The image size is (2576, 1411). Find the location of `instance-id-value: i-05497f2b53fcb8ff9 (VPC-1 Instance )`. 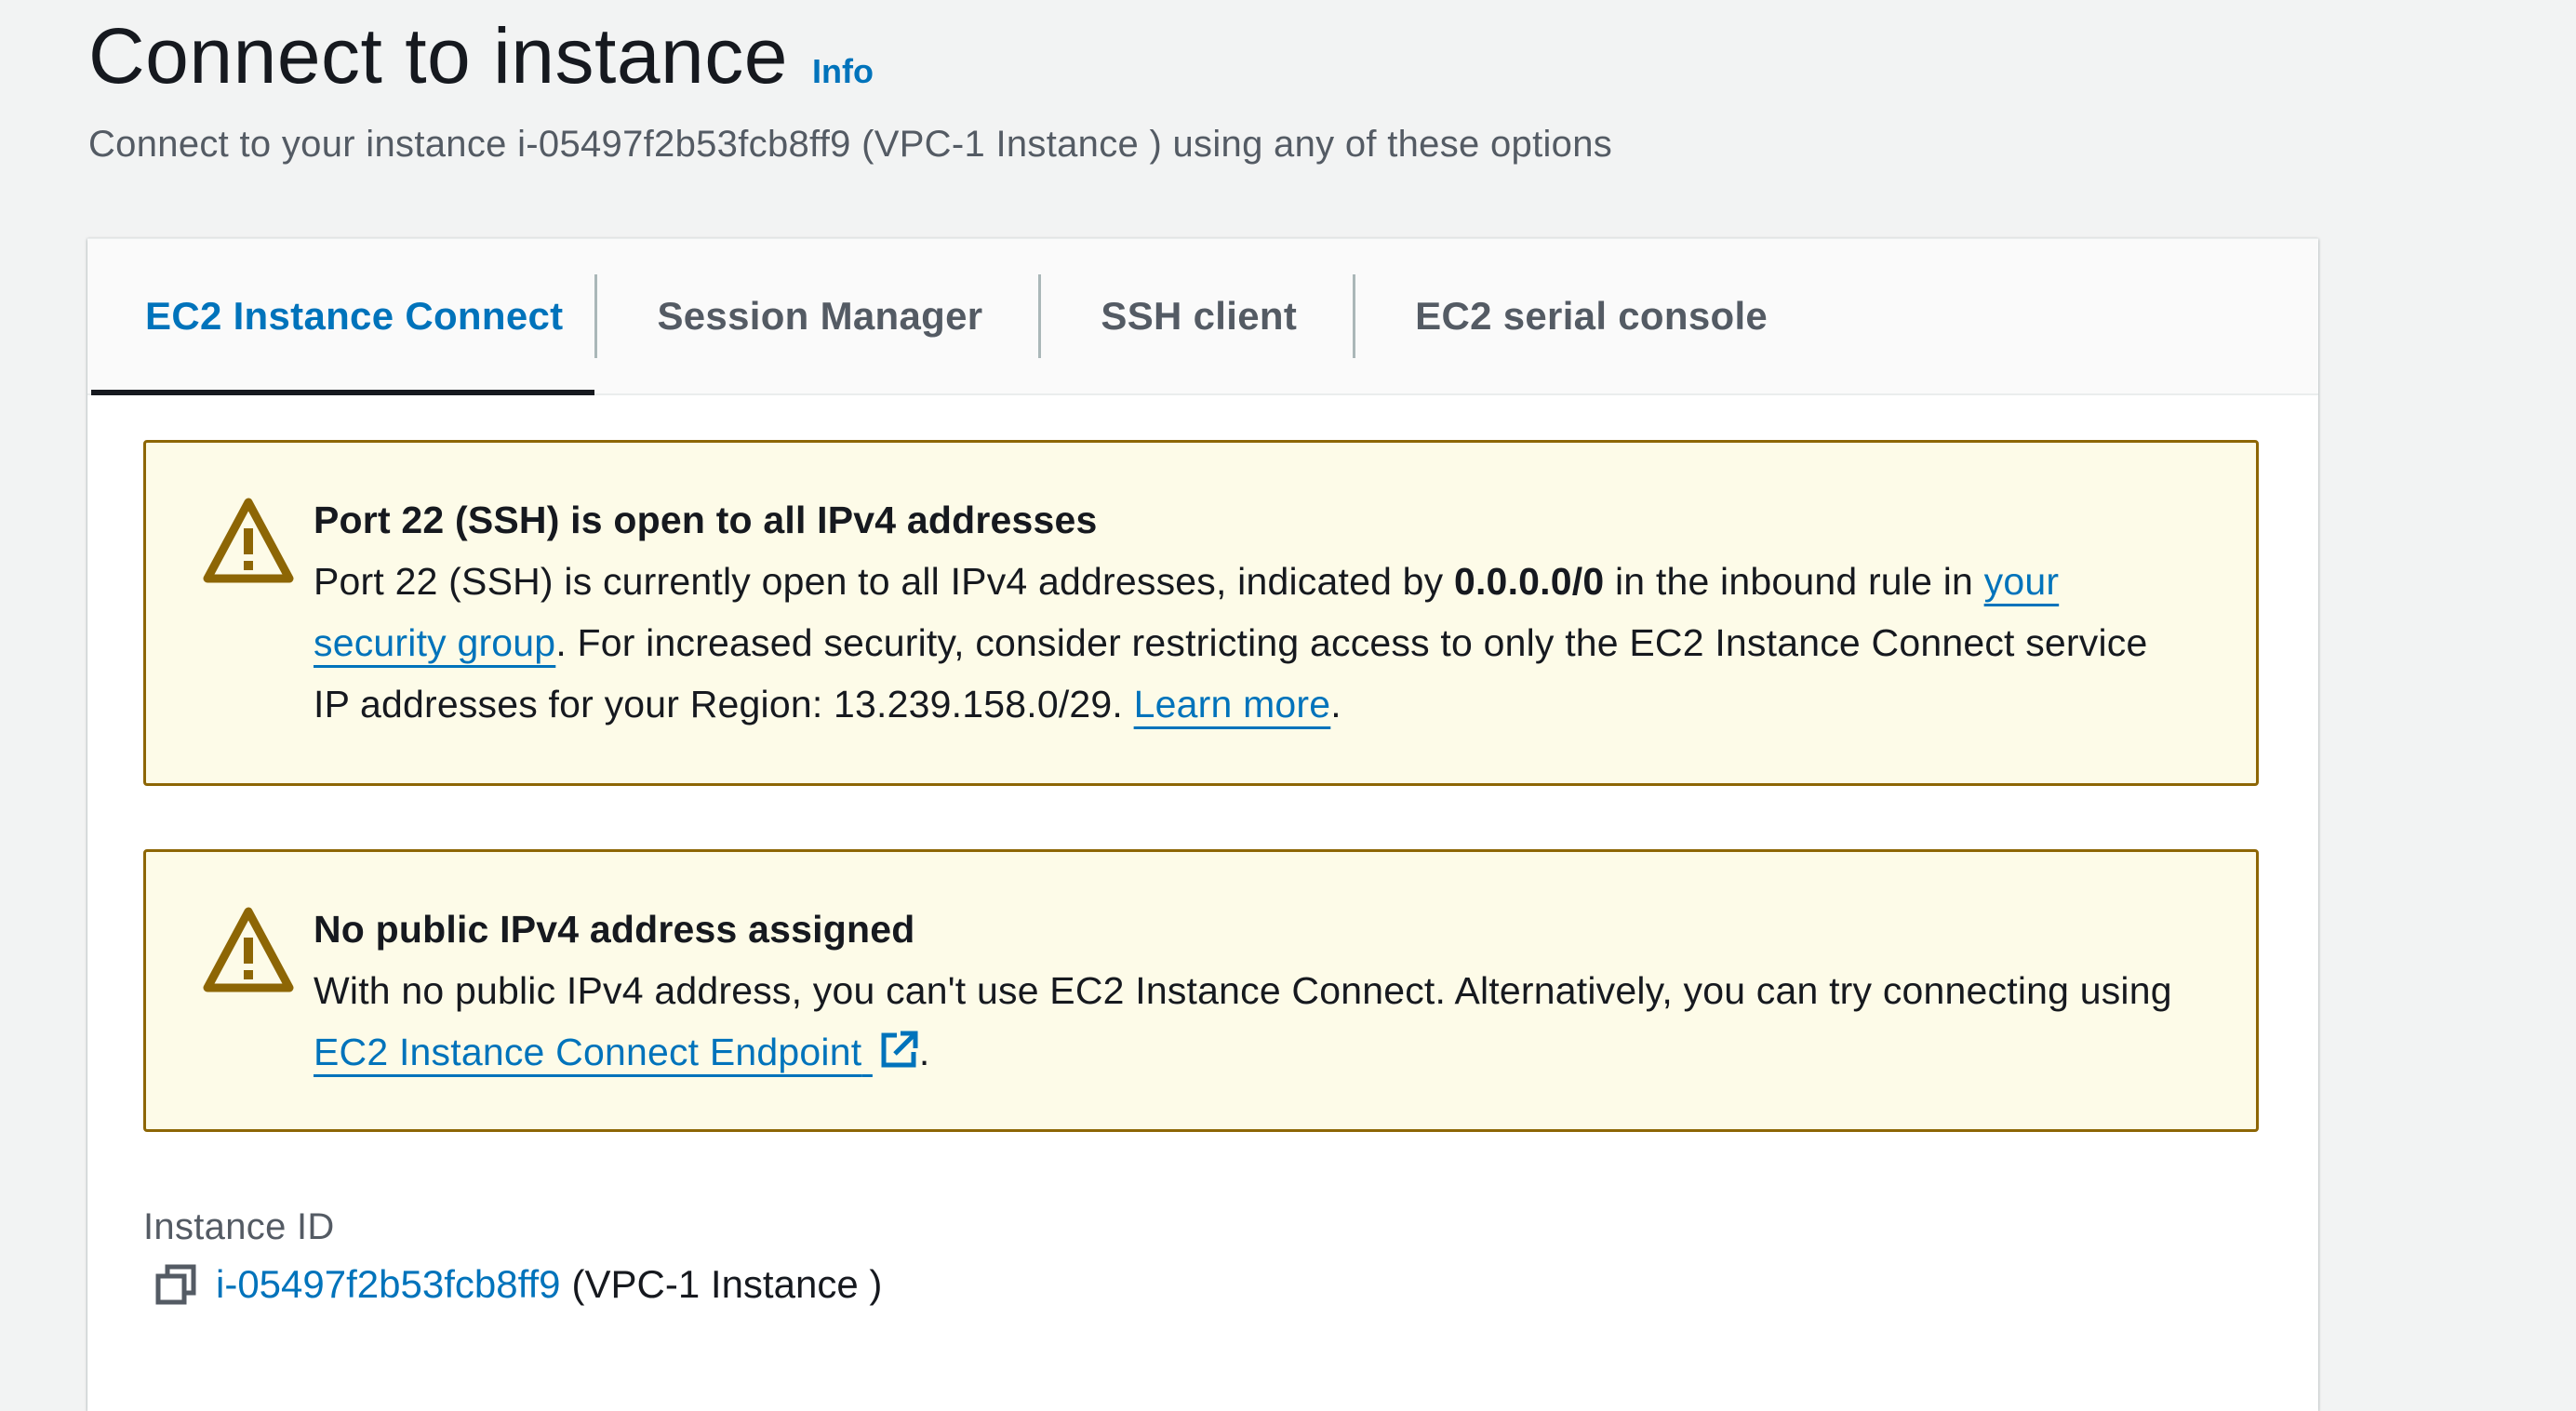

instance-id-value: i-05497f2b53fcb8ff9 (VPC-1 Instance ) is located at coordinates (518, 1284).